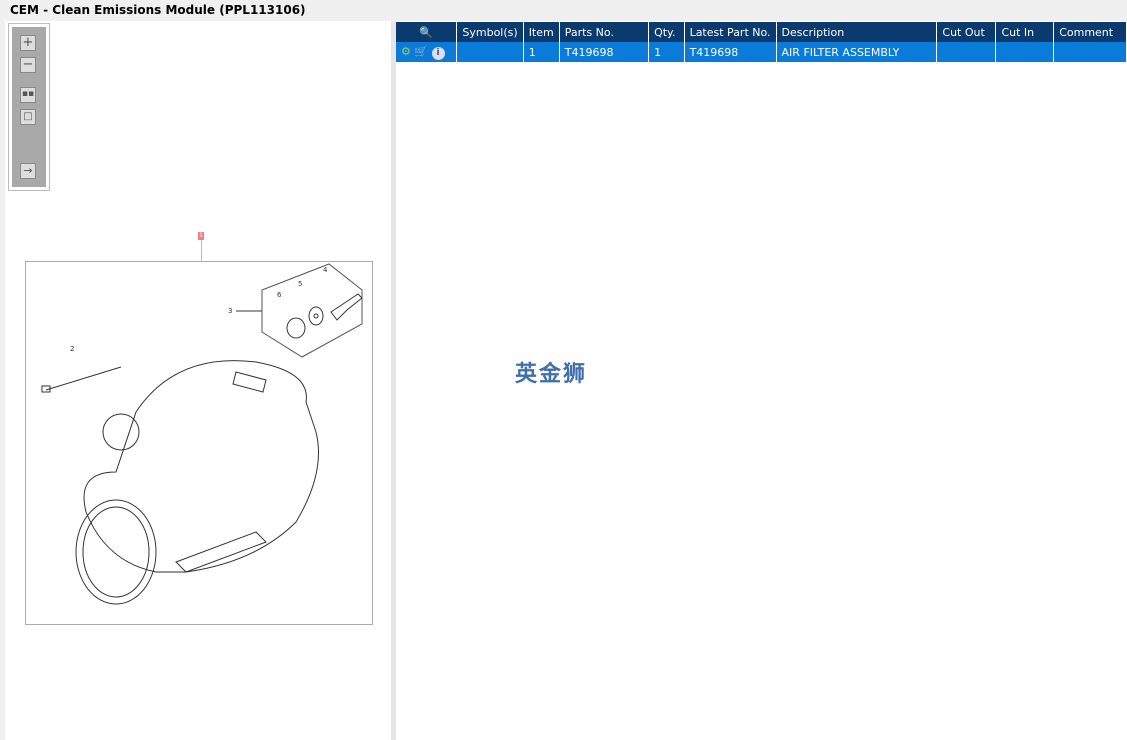 This screenshot has width=1127, height=740. What do you see at coordinates (551, 374) in the screenshot?
I see `watermark: 英金狮` at bounding box center [551, 374].